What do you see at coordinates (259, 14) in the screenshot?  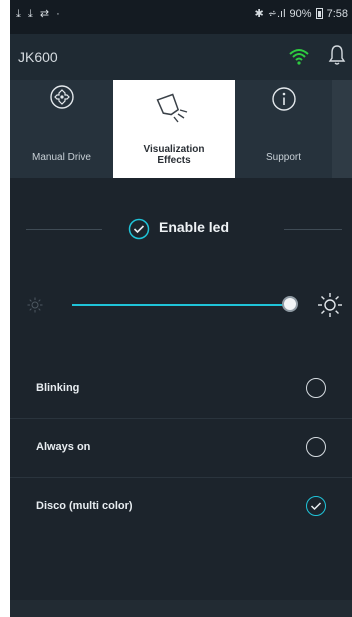 I see `bluetooth-icon: ✱` at bounding box center [259, 14].